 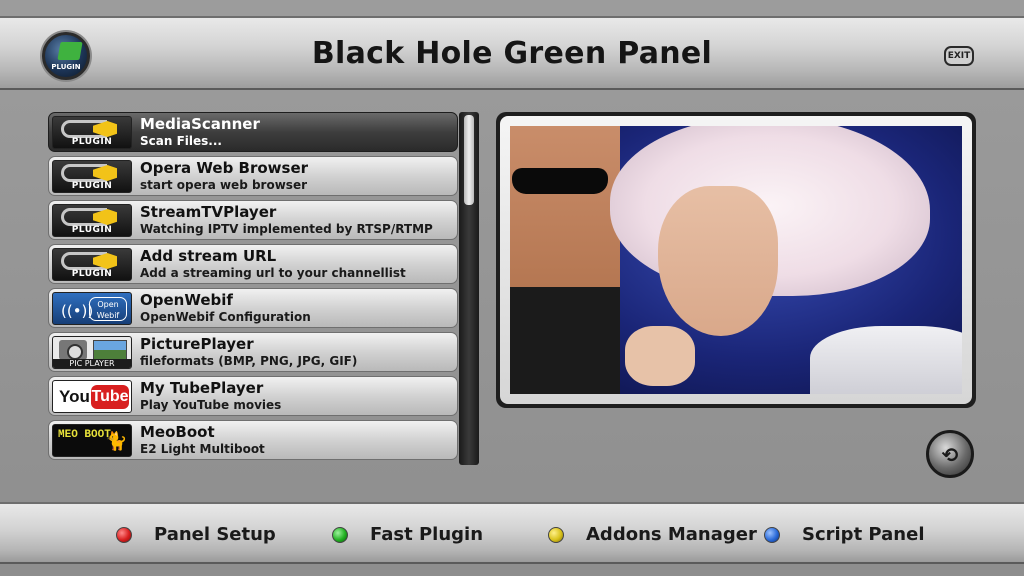 What do you see at coordinates (286, 229) in the screenshot?
I see `item-description: Watching IPTV implemented by RTSP/RTMP` at bounding box center [286, 229].